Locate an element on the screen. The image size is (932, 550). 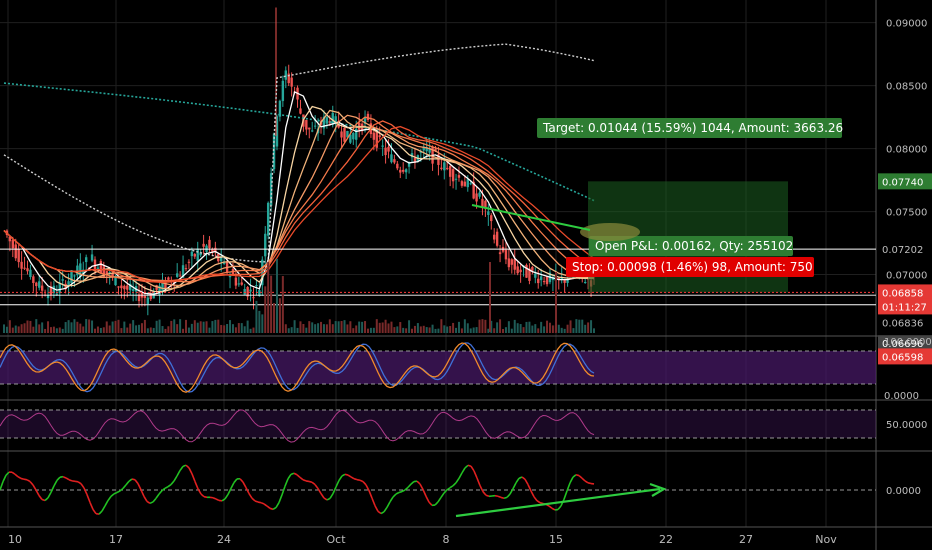
price-tag-label: 01:11:27 is located at coordinates (904, 308).